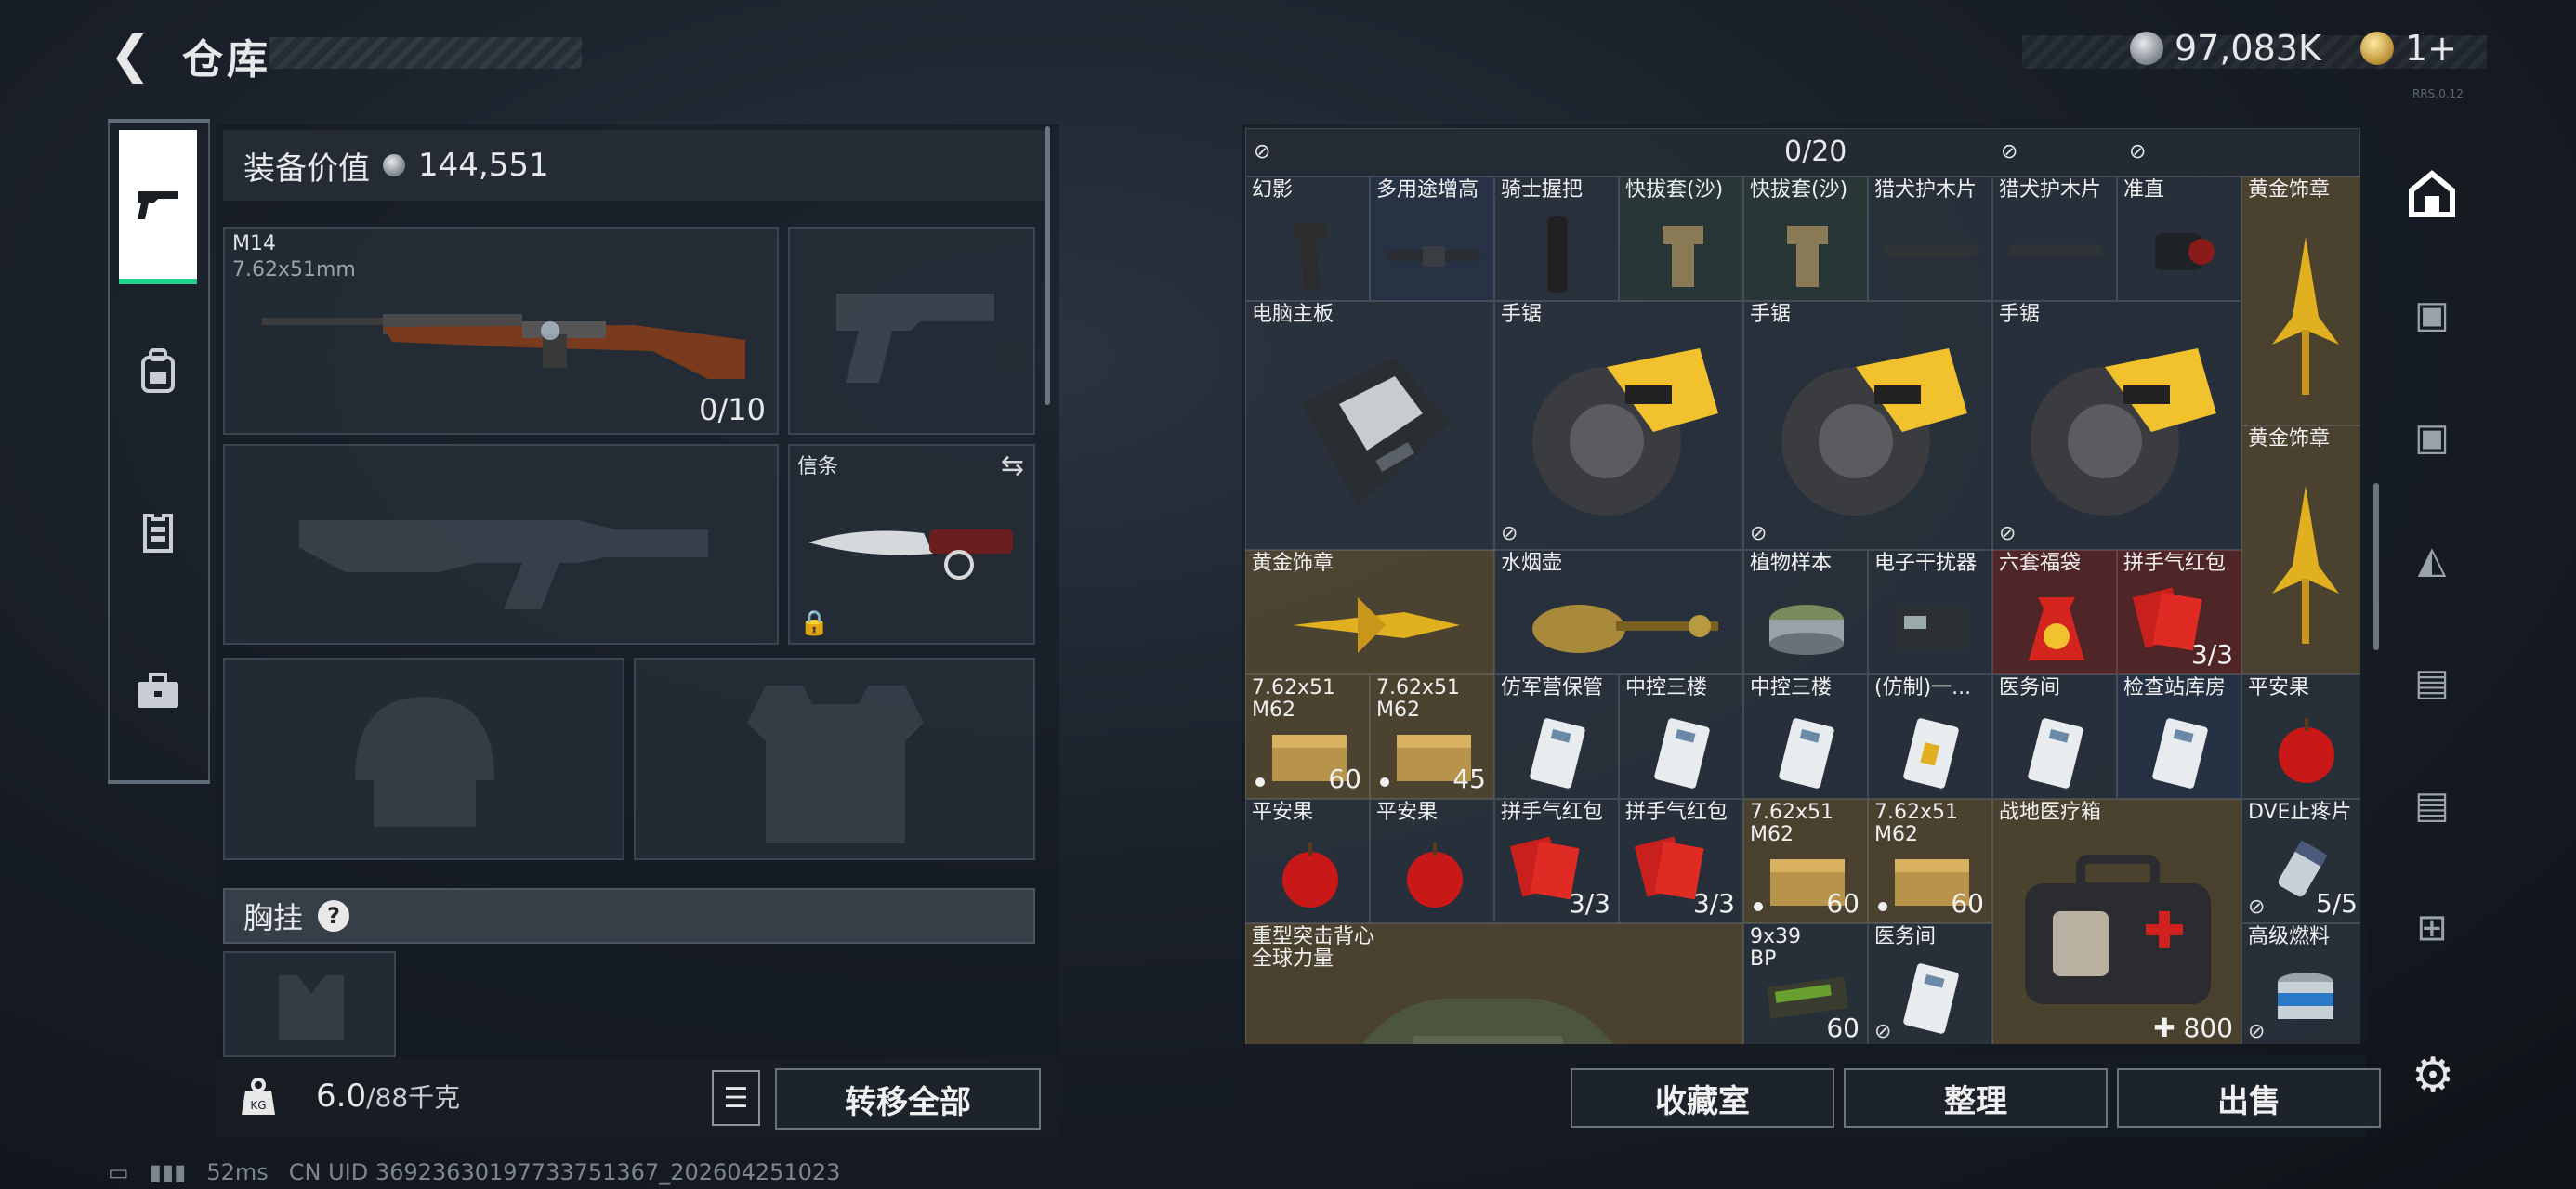 The image size is (2576, 1189). Describe the element at coordinates (237, 1172) in the screenshot. I see `ping-value: 52ms` at that location.